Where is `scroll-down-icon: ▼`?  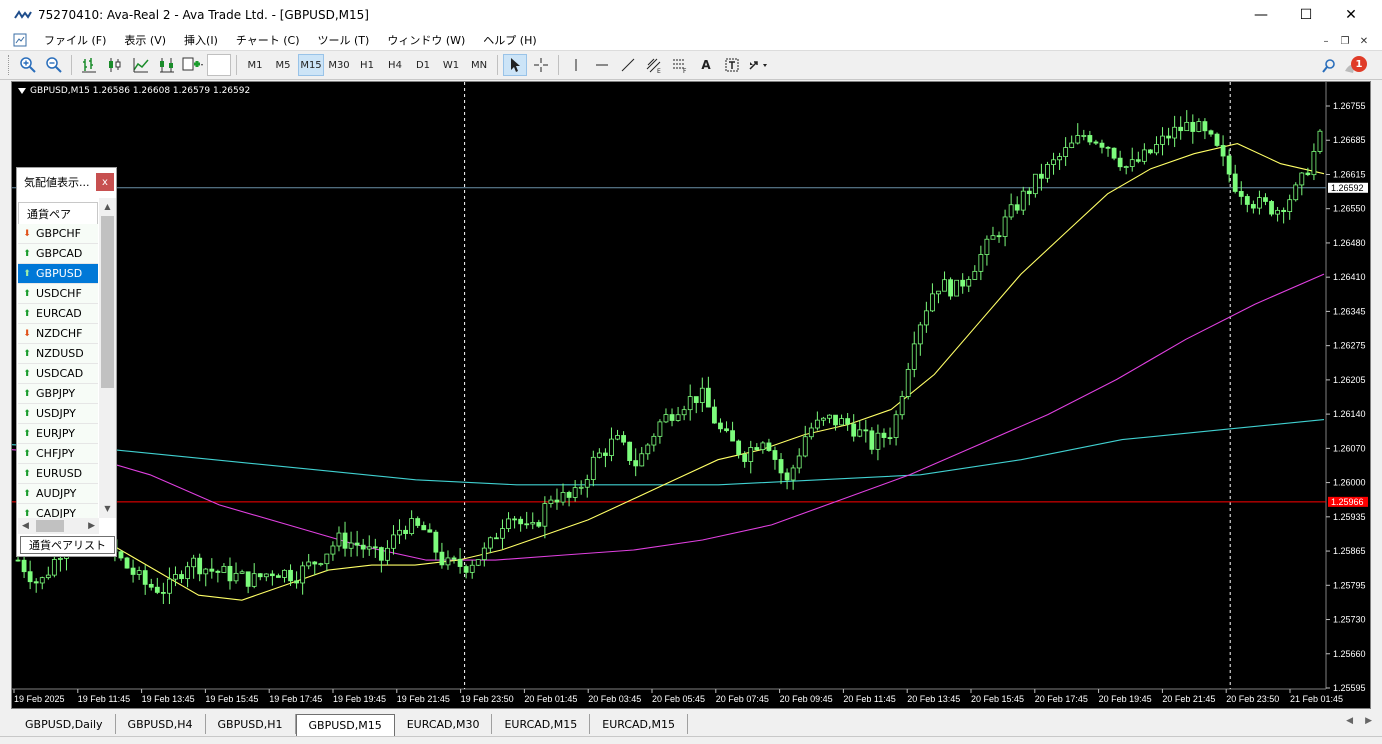
scroll-down-icon: ▼ is located at coordinates (107, 508).